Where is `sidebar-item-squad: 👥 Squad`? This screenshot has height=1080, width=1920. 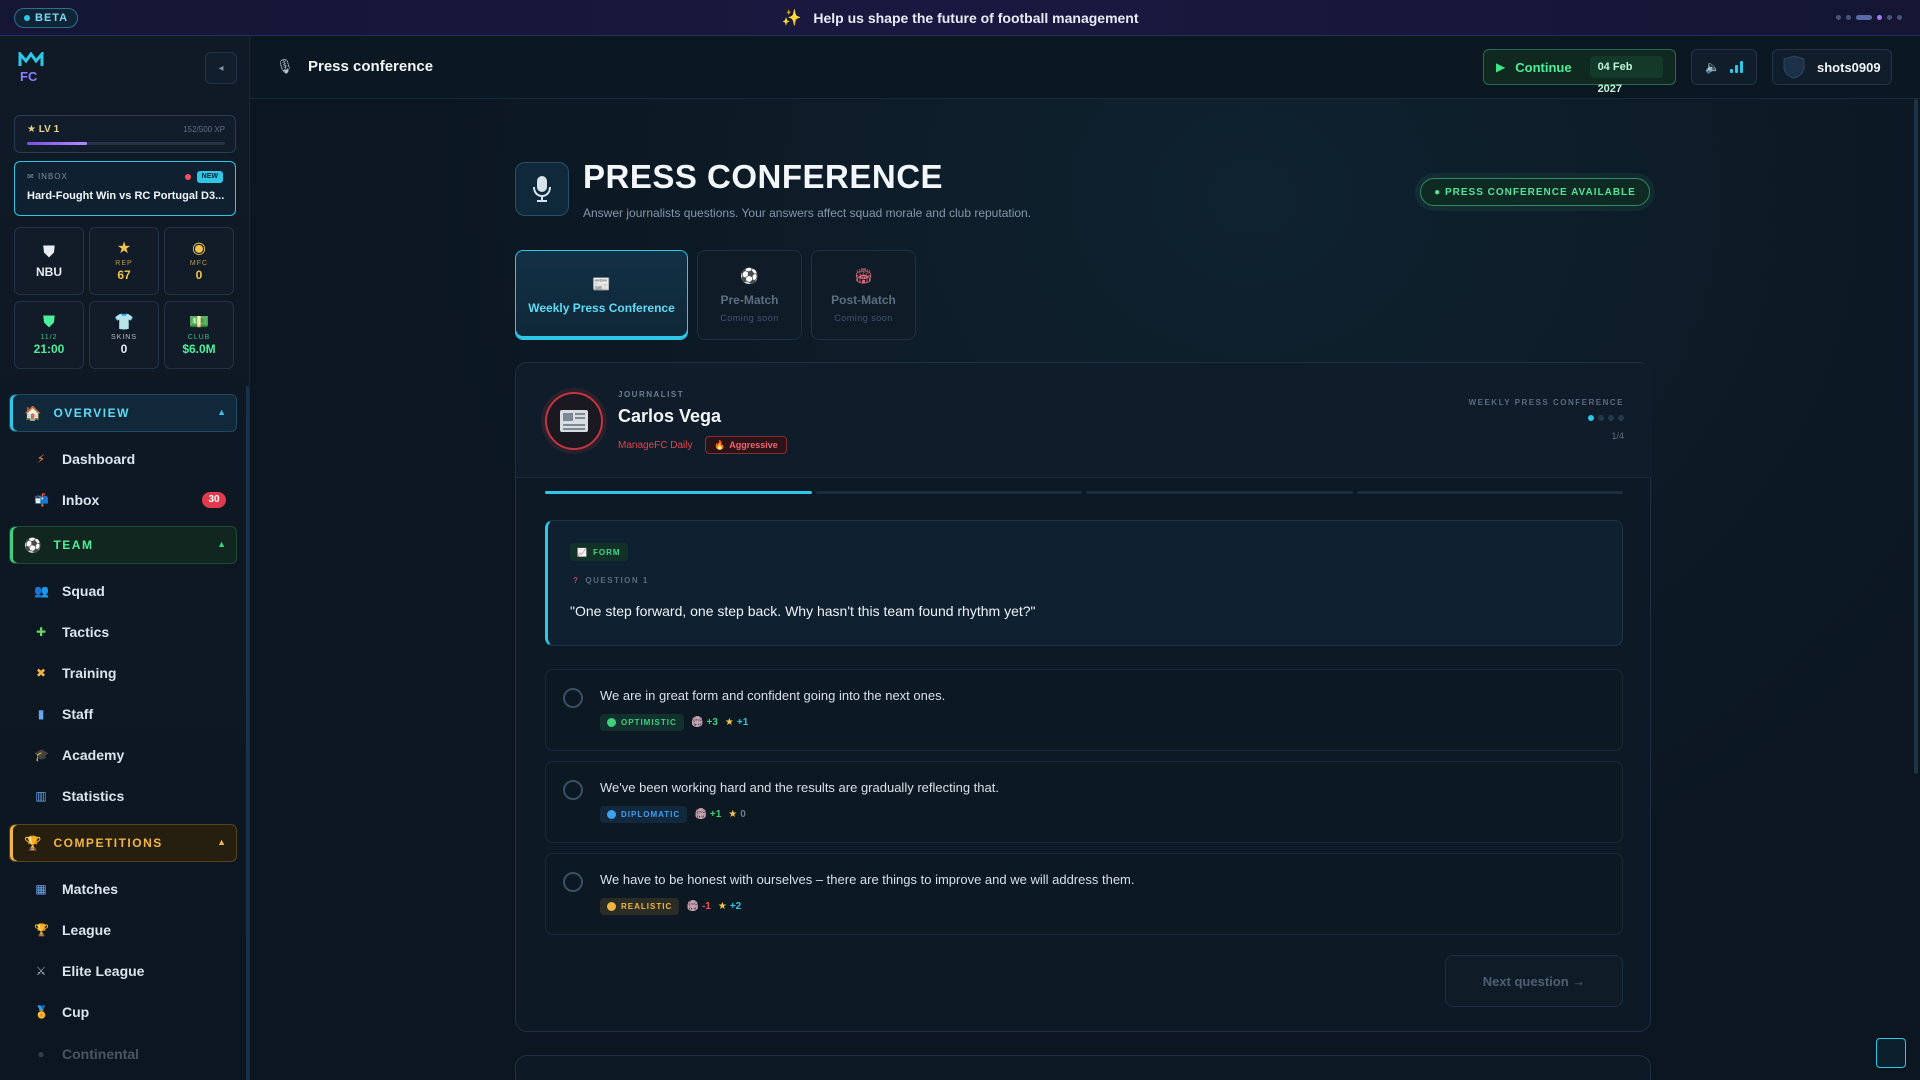 sidebar-item-squad: 👥 Squad is located at coordinates (134, 591).